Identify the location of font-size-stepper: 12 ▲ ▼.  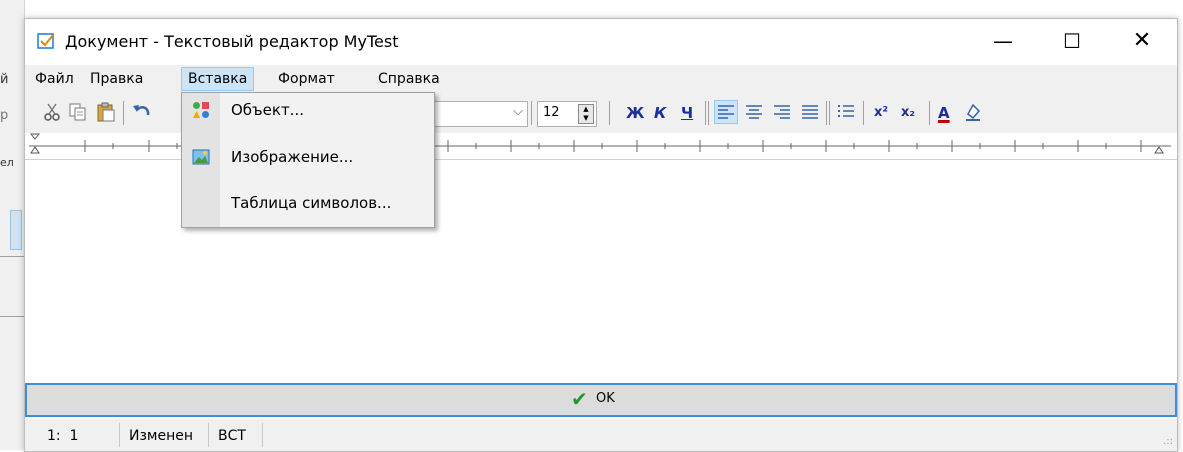
(567, 114).